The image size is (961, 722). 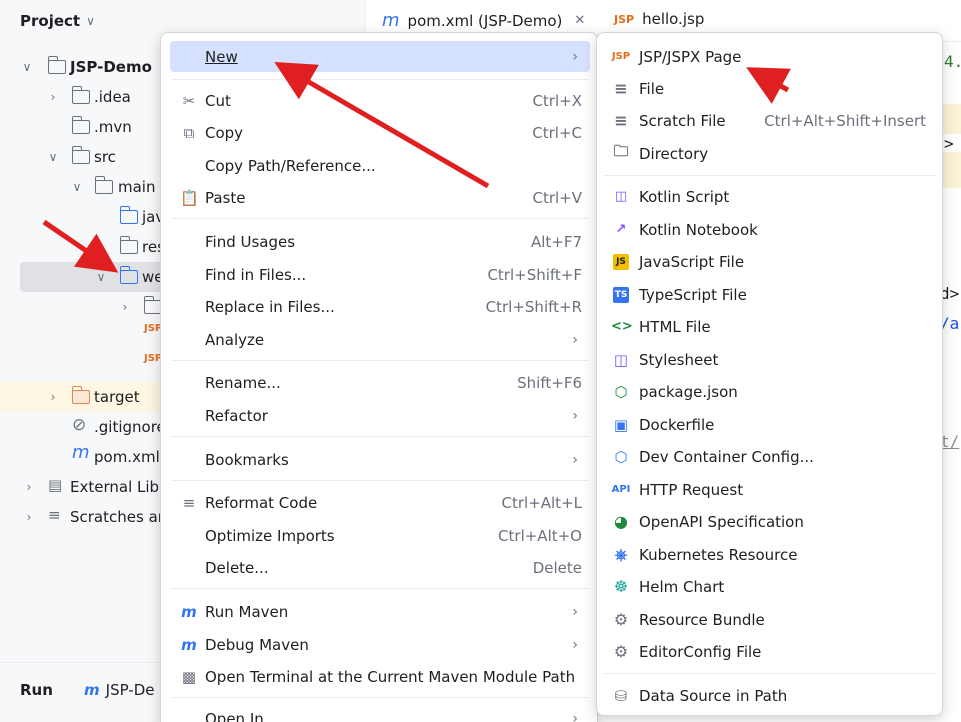 I want to click on menu-item-delete: Delete... Delete, so click(x=380, y=567).